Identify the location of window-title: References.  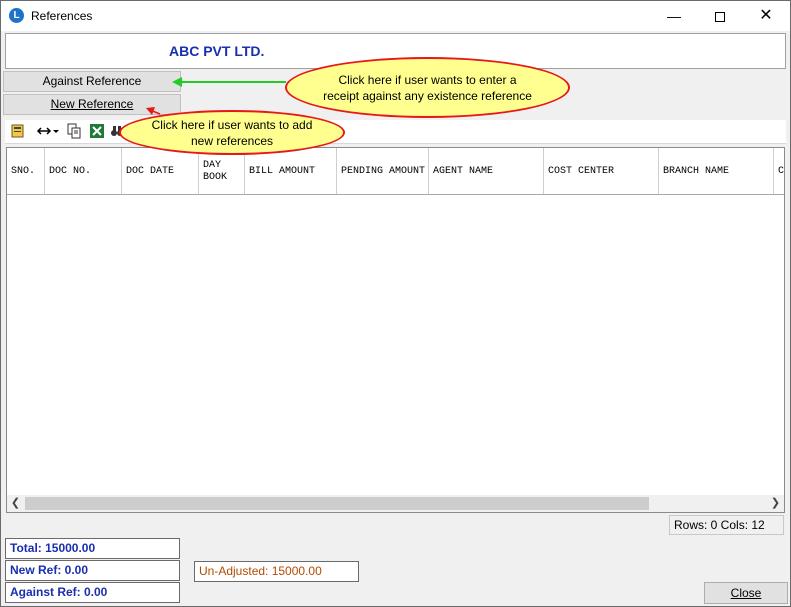
(62, 16).